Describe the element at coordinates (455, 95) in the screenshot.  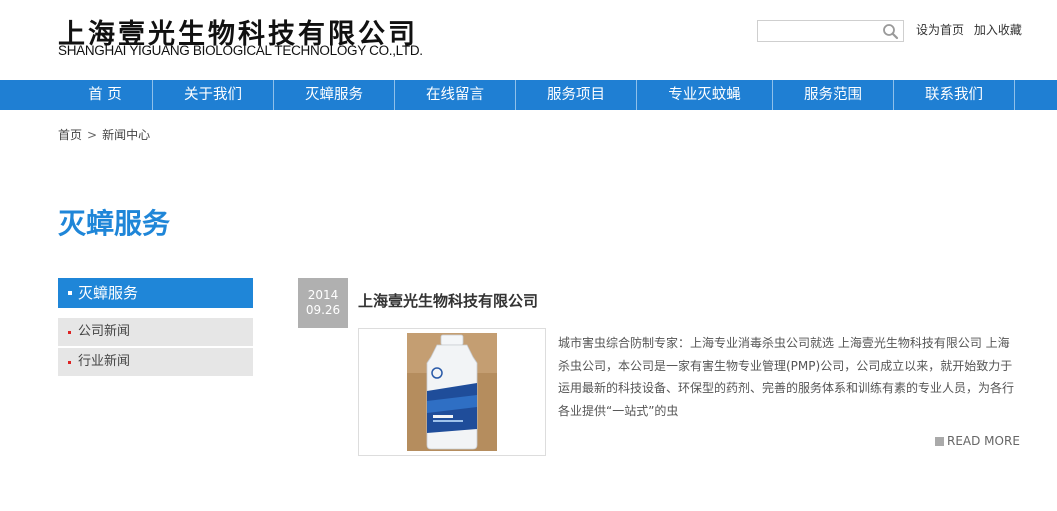
I see `nav-item-message: 在线留言` at that location.